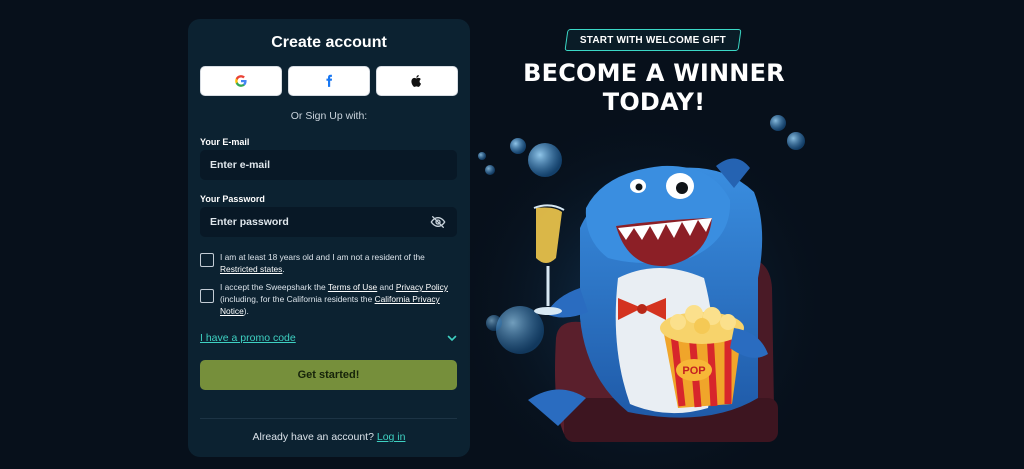  What do you see at coordinates (654, 73) in the screenshot?
I see `headline-line-1: BECOME A WINNER` at bounding box center [654, 73].